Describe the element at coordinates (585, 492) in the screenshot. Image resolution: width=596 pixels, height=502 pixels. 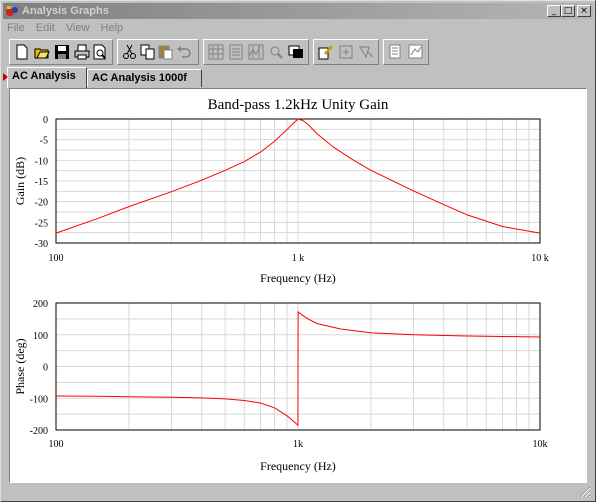
I see `resize-grip-icon` at that location.